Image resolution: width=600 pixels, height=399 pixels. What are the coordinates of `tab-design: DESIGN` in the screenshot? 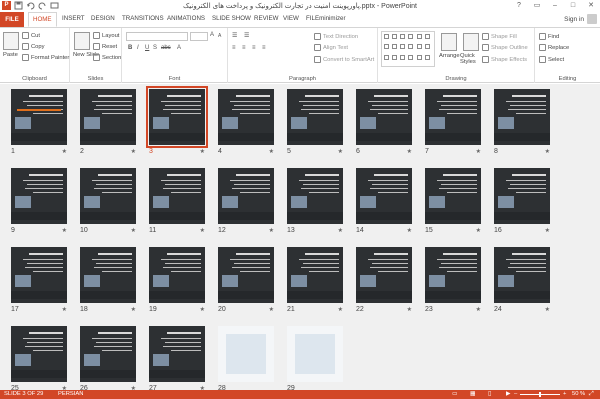 It's located at (103, 18).